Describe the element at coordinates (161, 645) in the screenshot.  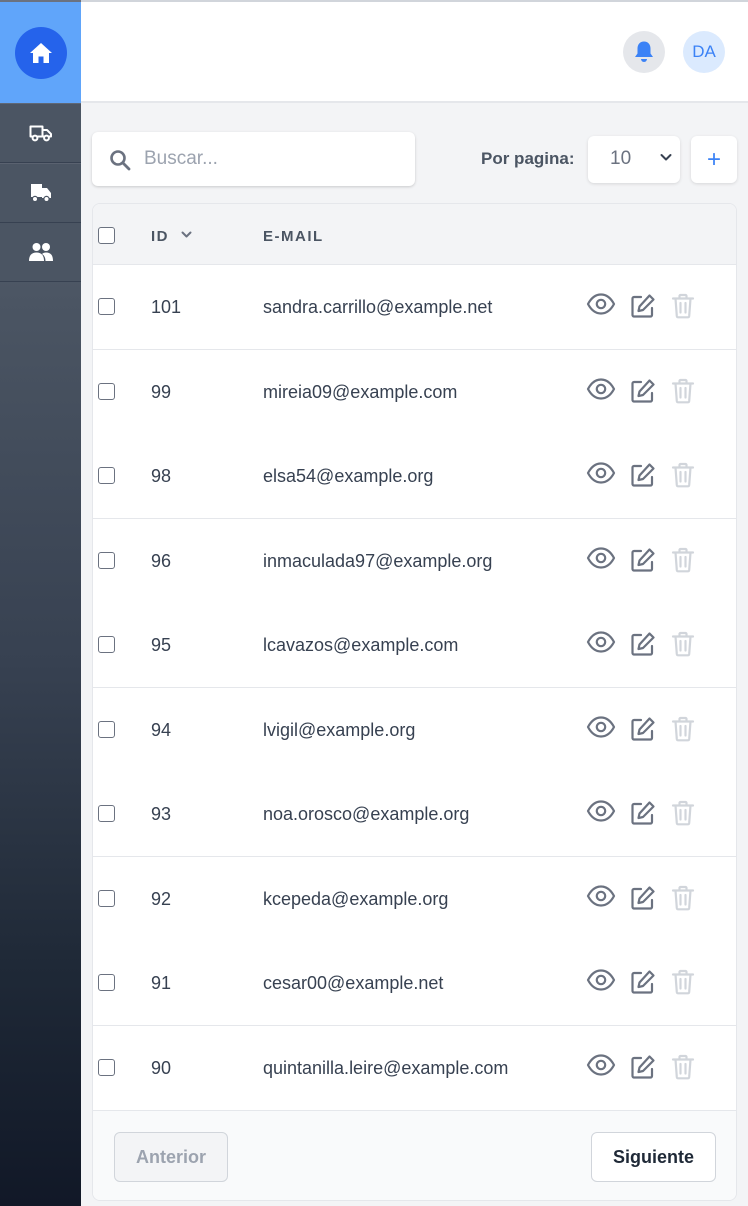
I see `row-id: 95` at that location.